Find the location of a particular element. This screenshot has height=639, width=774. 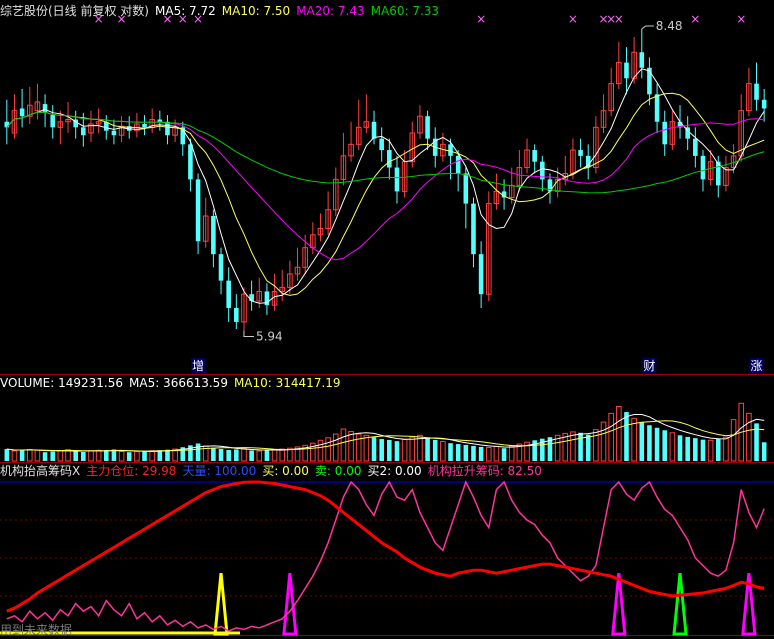

ma20-legend: MA20: 7.43 is located at coordinates (330, 11).